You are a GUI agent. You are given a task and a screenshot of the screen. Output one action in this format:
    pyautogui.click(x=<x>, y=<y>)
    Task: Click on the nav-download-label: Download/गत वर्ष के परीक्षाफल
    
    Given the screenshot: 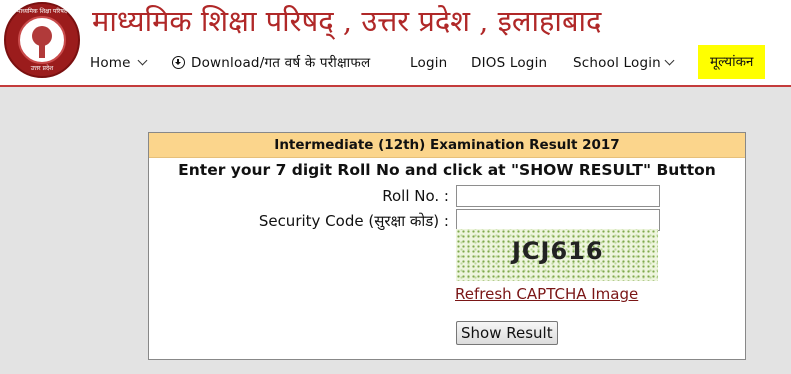 What is the action you would take?
    pyautogui.click(x=281, y=63)
    